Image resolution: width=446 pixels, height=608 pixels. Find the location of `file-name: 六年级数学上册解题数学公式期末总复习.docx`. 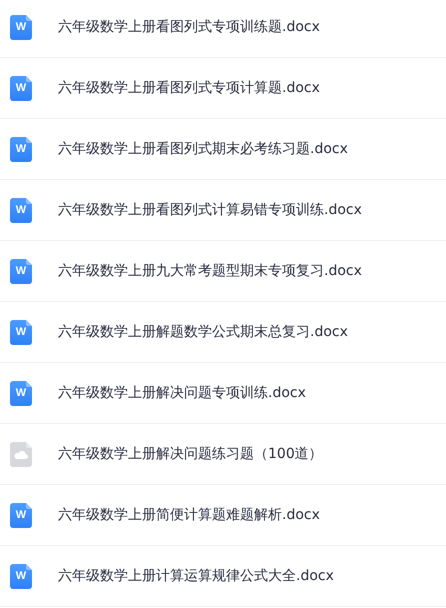

file-name: 六年级数学上册解题数学公式期末总复习.docx is located at coordinates (203, 332).